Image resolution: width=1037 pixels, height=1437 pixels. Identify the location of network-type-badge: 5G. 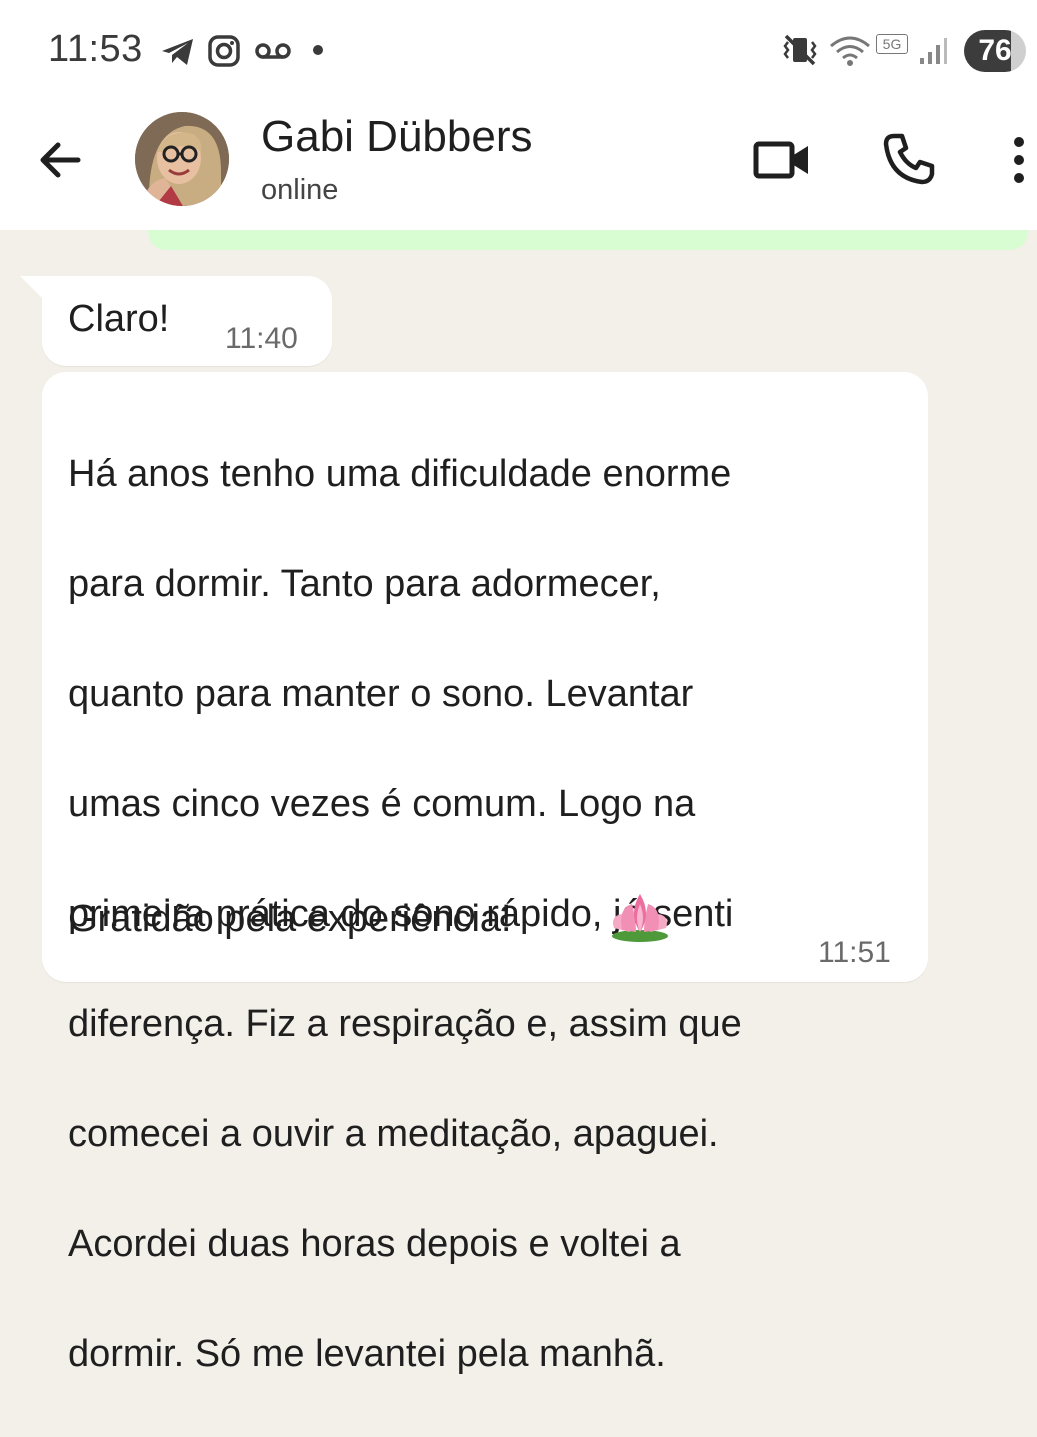
(892, 44).